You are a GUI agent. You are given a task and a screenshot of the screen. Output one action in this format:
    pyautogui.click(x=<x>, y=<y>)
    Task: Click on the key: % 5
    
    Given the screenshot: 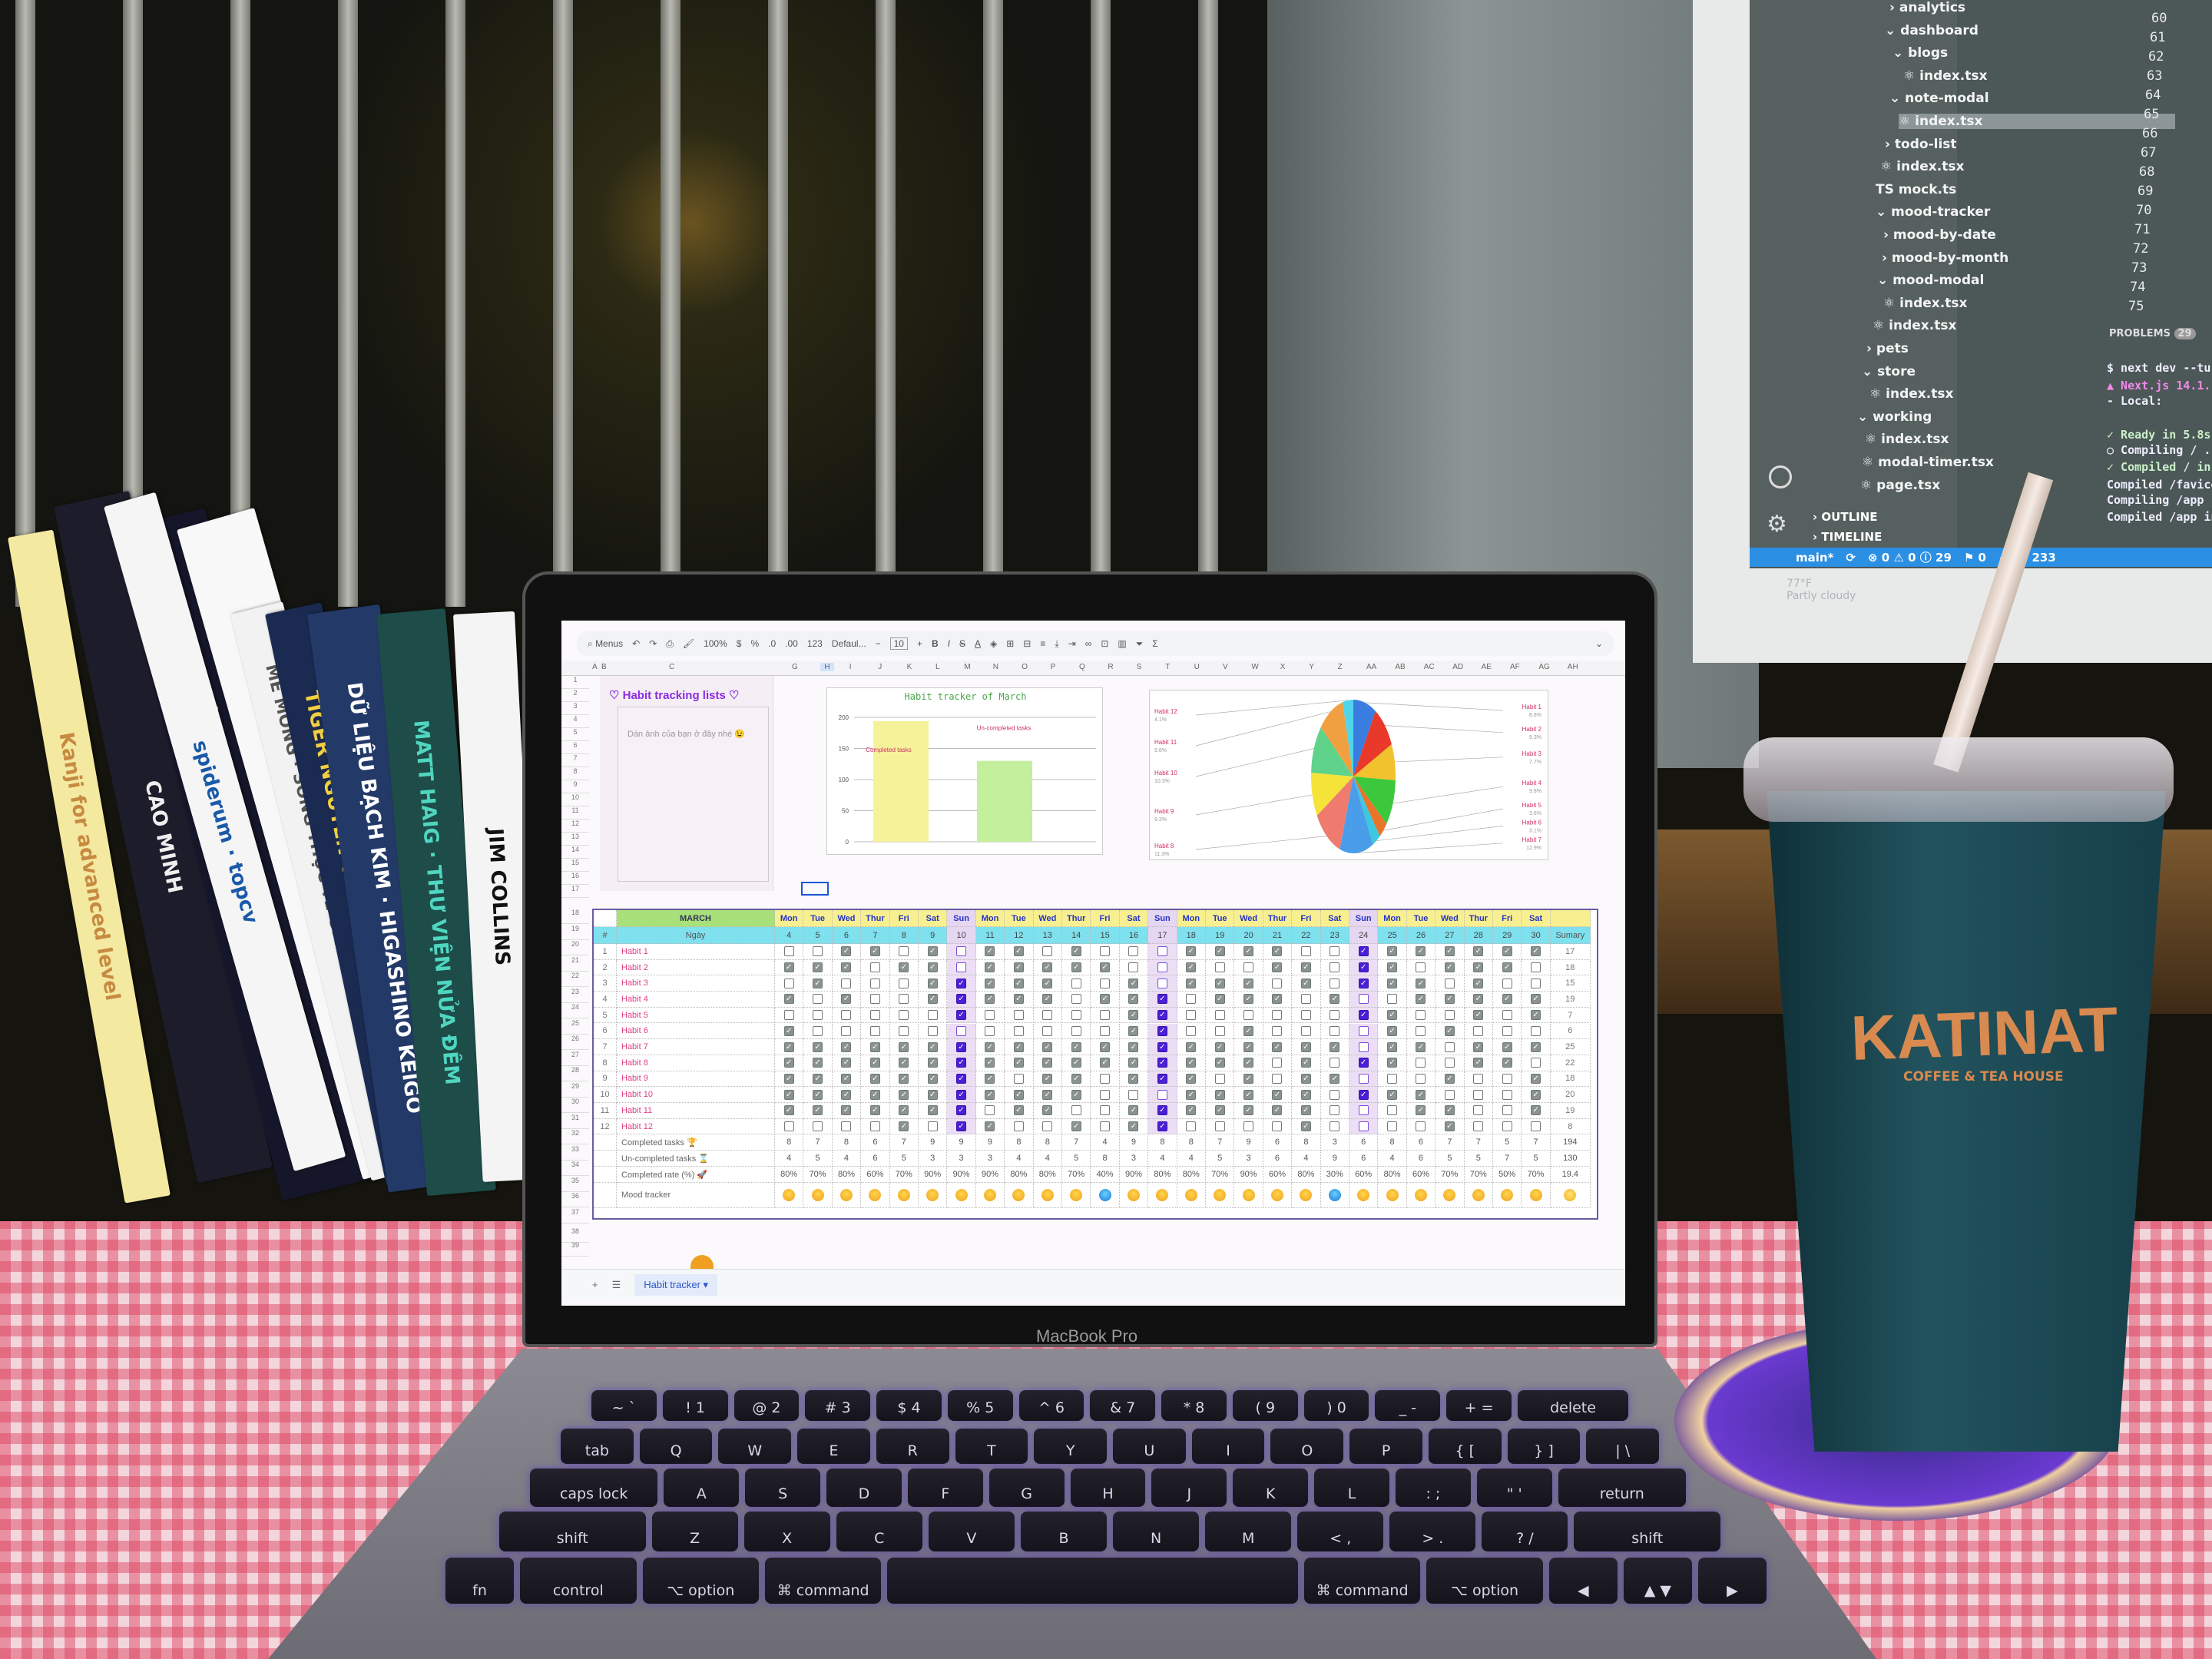 What is the action you would take?
    pyautogui.click(x=980, y=1406)
    